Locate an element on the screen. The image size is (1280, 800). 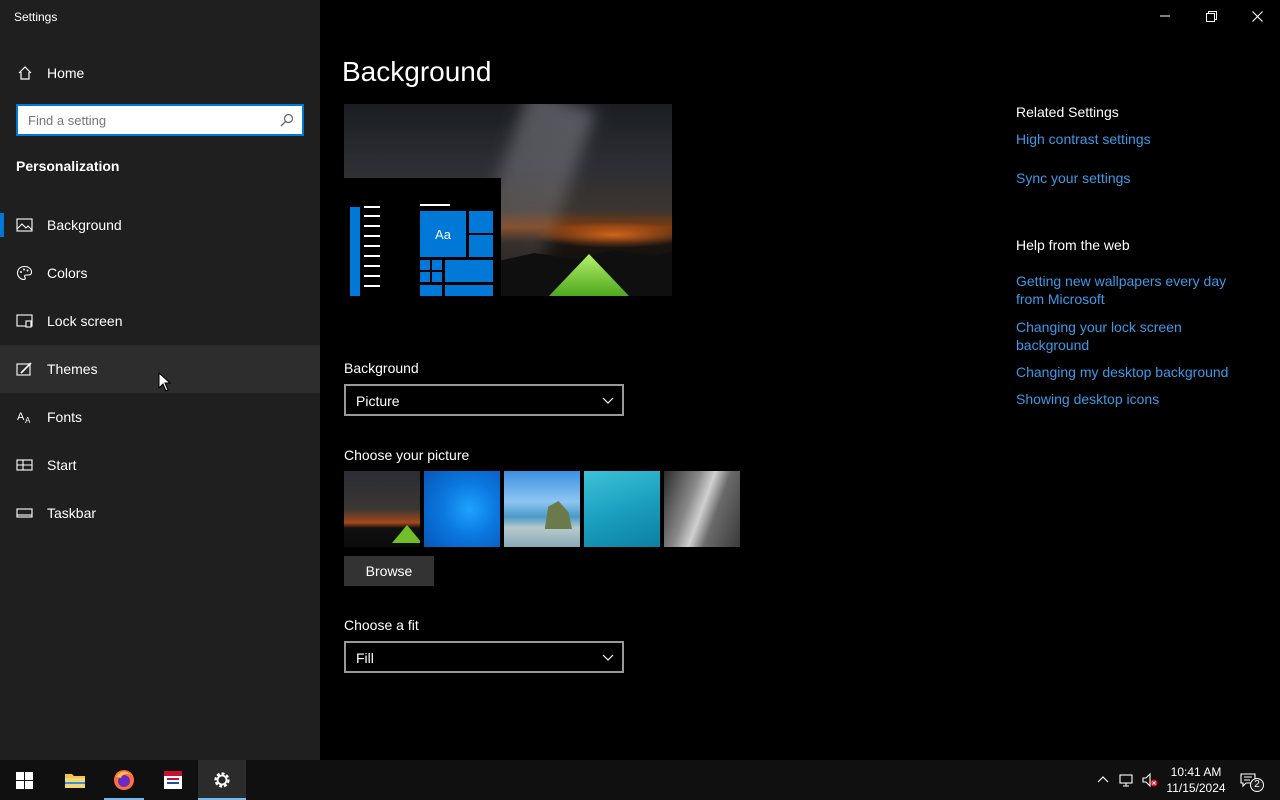
fit-dropdown: Fill is located at coordinates (484, 657).